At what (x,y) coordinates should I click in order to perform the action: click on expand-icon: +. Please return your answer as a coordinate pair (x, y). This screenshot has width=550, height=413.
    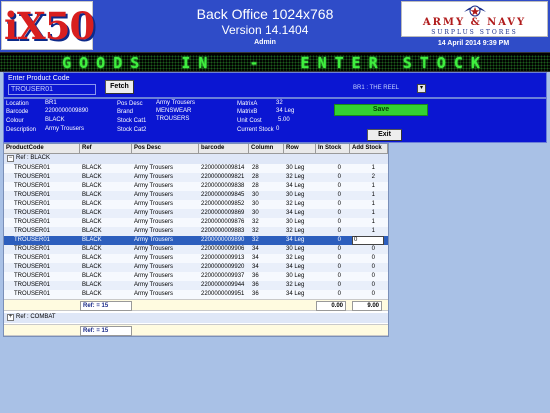
    Looking at the image, I should click on (10, 317).